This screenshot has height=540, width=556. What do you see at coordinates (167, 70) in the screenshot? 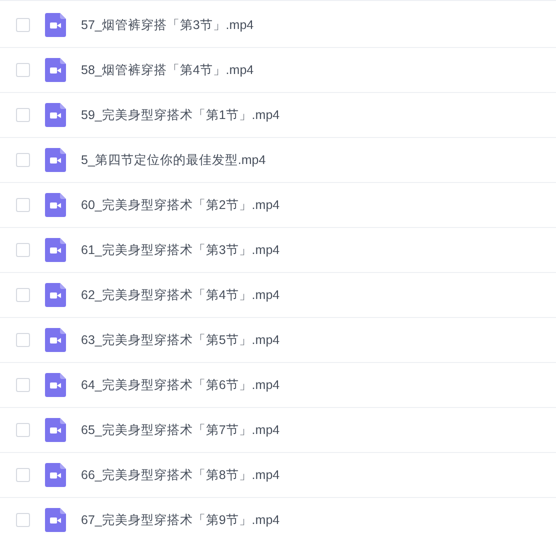
I see `file-name: 58_烟管裤穿搭「第4节」.mp4` at bounding box center [167, 70].